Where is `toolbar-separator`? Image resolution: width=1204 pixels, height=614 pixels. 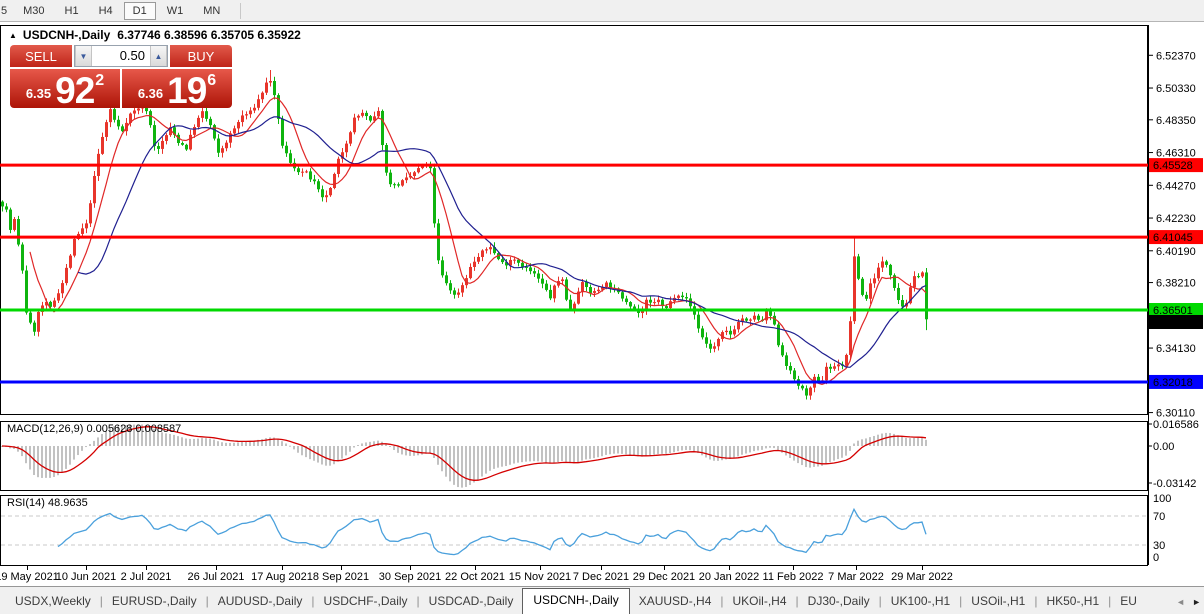
toolbar-separator is located at coordinates (241, 10).